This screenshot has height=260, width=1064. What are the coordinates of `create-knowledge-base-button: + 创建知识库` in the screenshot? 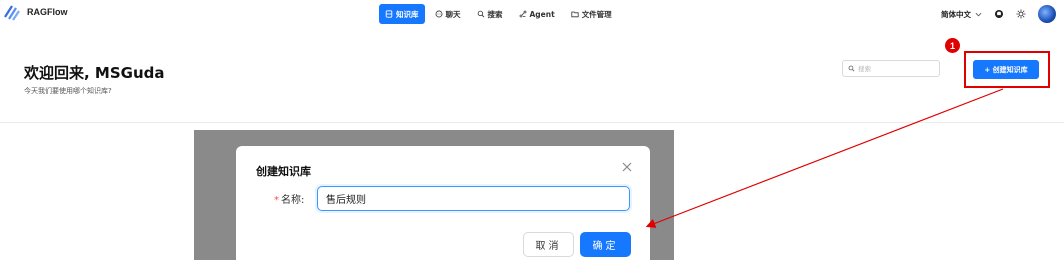 It's located at (1006, 69).